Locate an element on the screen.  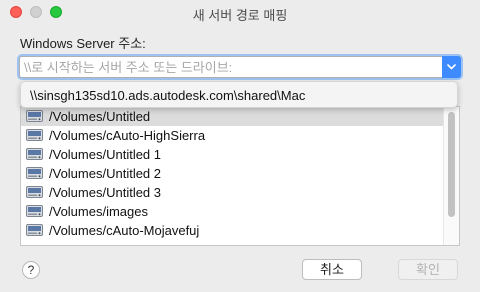
help-button: ? is located at coordinates (31, 270).